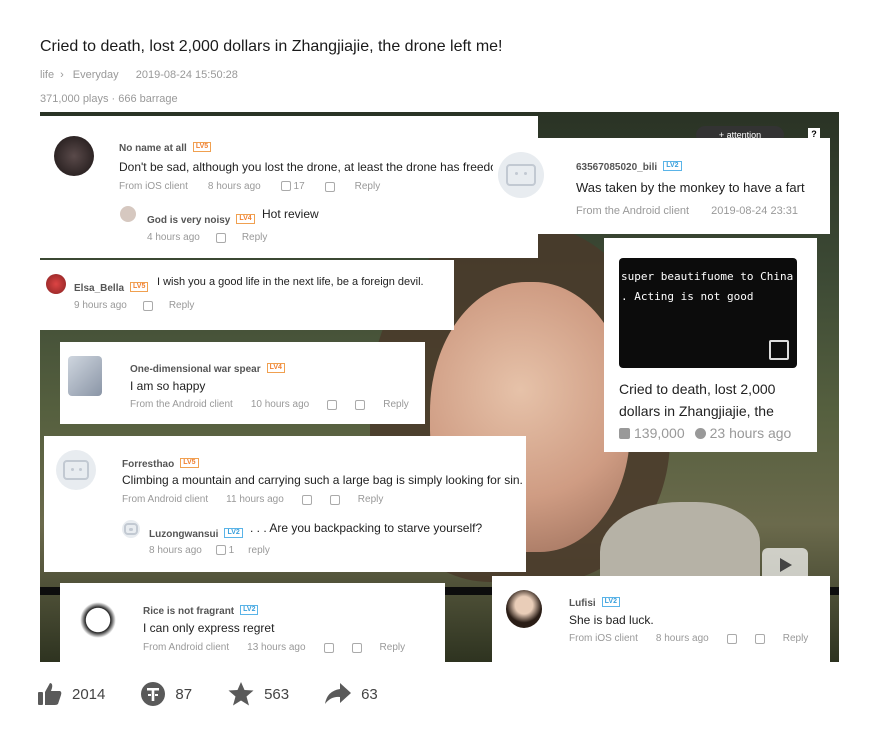 The height and width of the screenshot is (746, 880). I want to click on reply-text: Hot review, so click(290, 214).